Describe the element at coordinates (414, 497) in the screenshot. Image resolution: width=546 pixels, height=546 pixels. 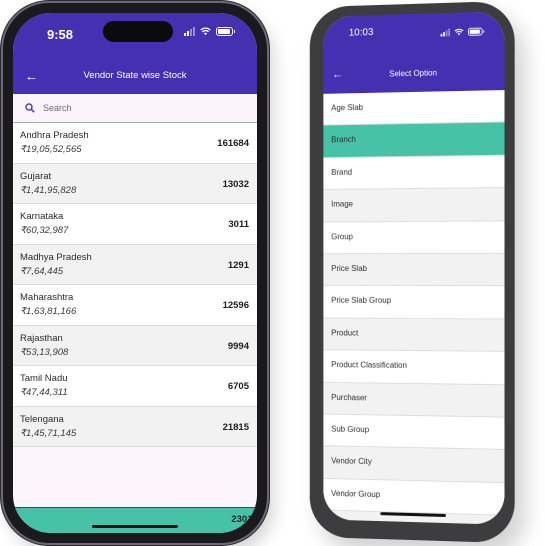
I see `option-item: Vendor Group` at that location.